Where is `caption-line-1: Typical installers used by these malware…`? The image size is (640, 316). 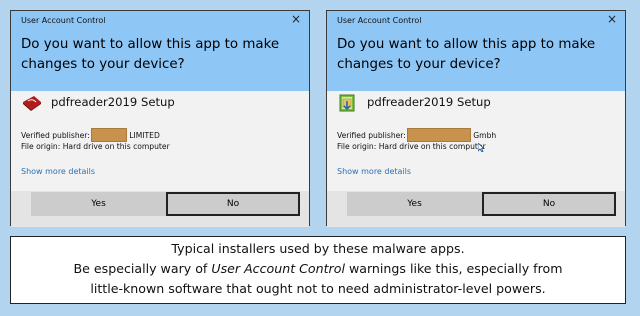 caption-line-1: Typical installers used by these malware… is located at coordinates (318, 248).